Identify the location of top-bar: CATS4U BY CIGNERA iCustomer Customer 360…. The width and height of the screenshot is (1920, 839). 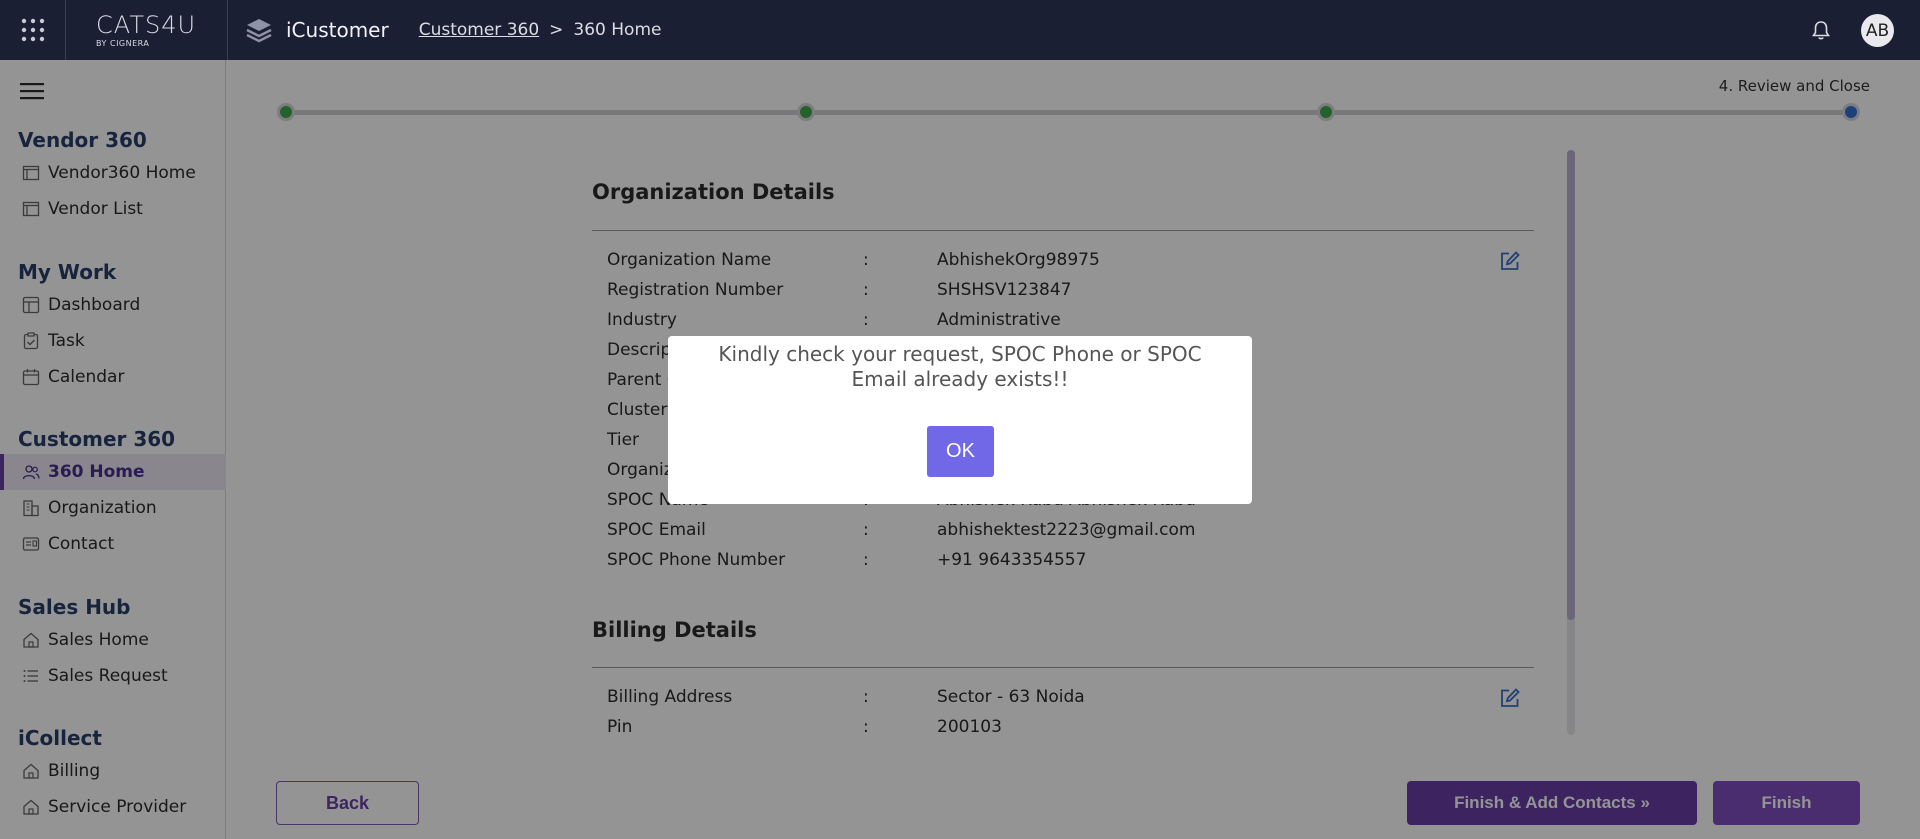
(960, 30).